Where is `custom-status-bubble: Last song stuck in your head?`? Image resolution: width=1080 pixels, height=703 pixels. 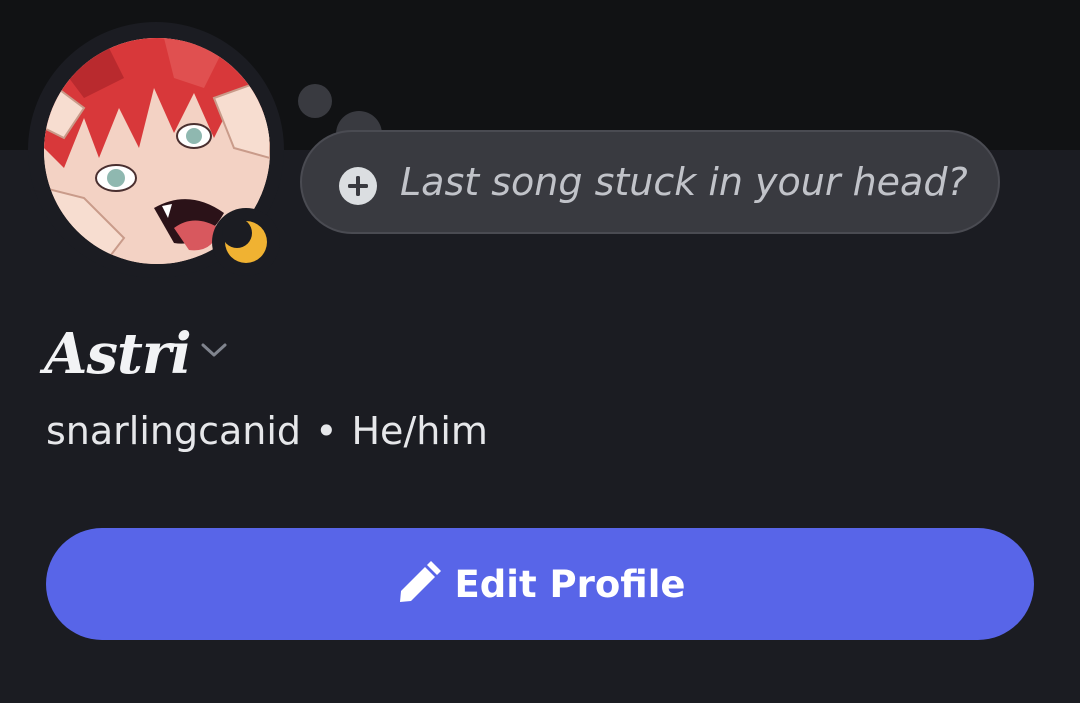 custom-status-bubble: Last song stuck in your head? is located at coordinates (650, 182).